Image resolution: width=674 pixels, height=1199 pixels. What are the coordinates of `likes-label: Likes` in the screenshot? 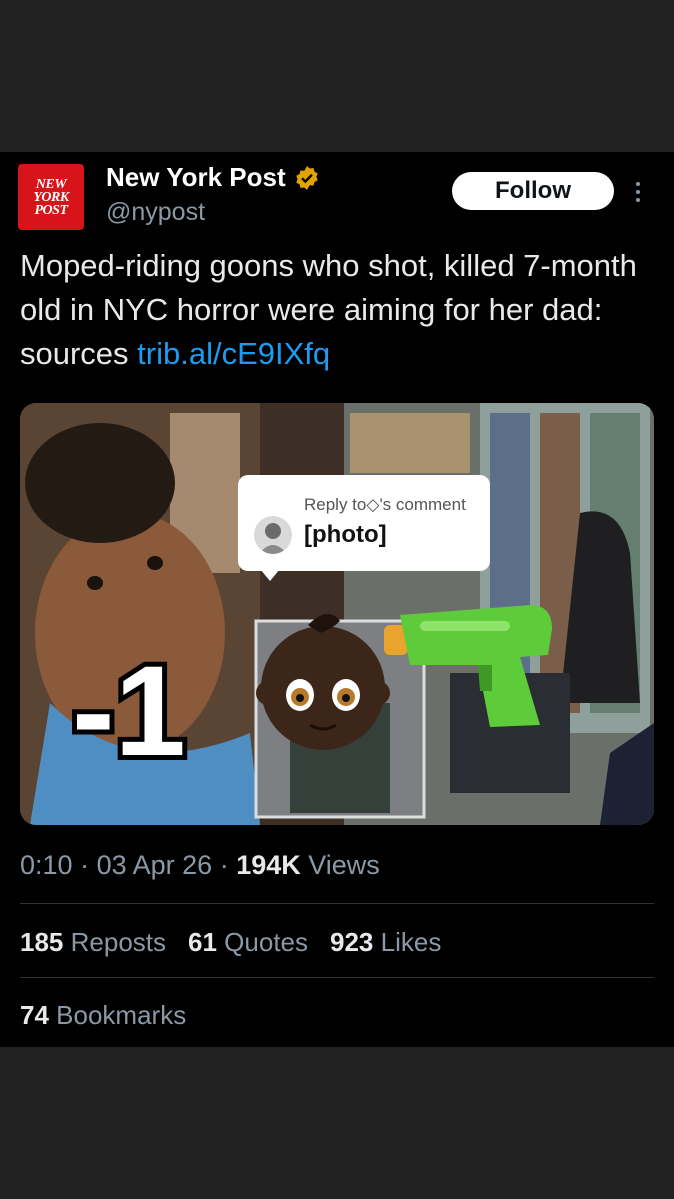 It's located at (411, 942).